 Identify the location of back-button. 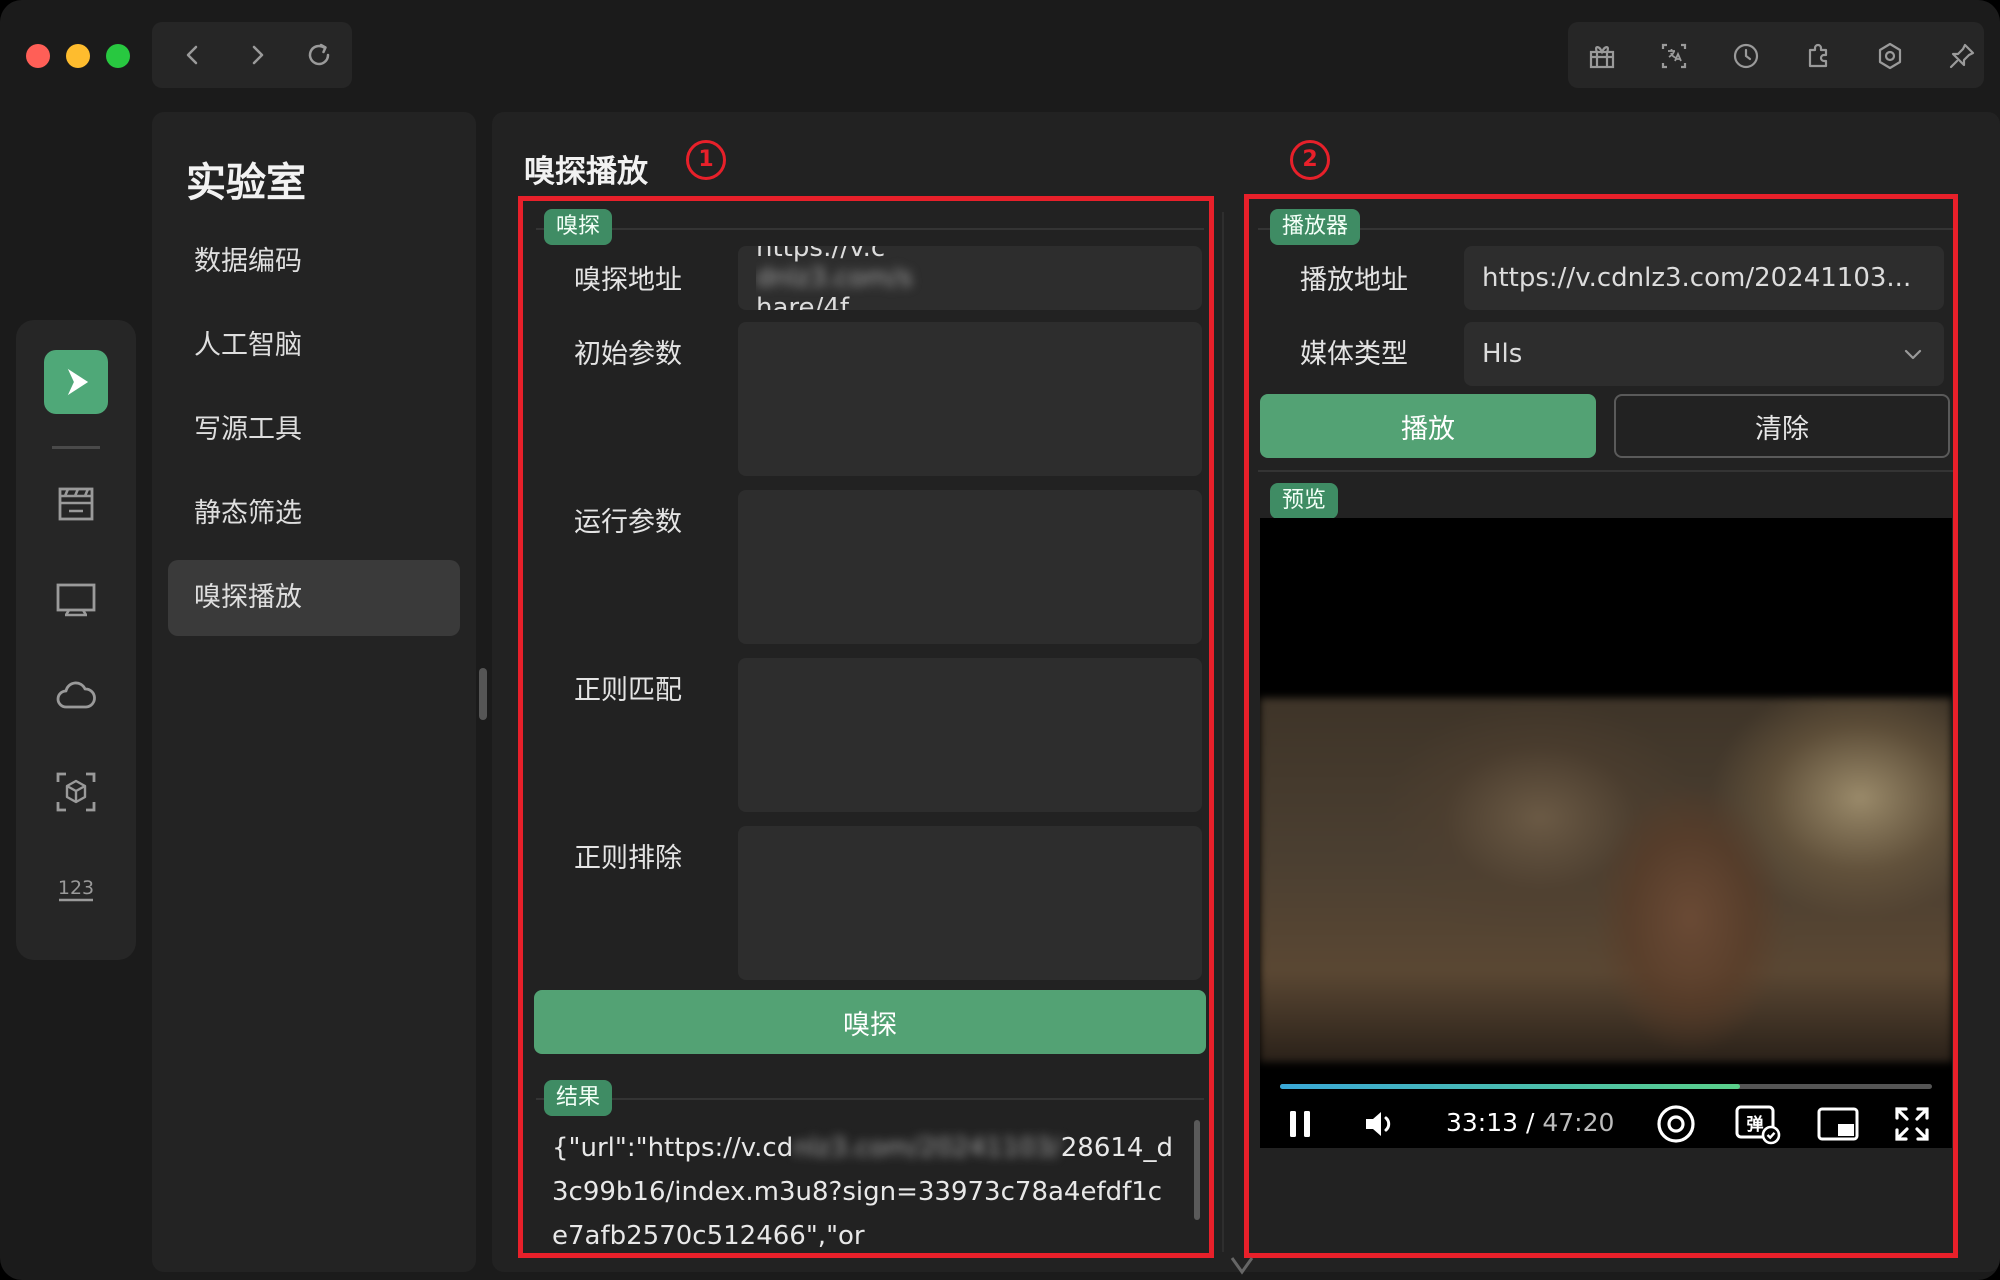
(193, 55).